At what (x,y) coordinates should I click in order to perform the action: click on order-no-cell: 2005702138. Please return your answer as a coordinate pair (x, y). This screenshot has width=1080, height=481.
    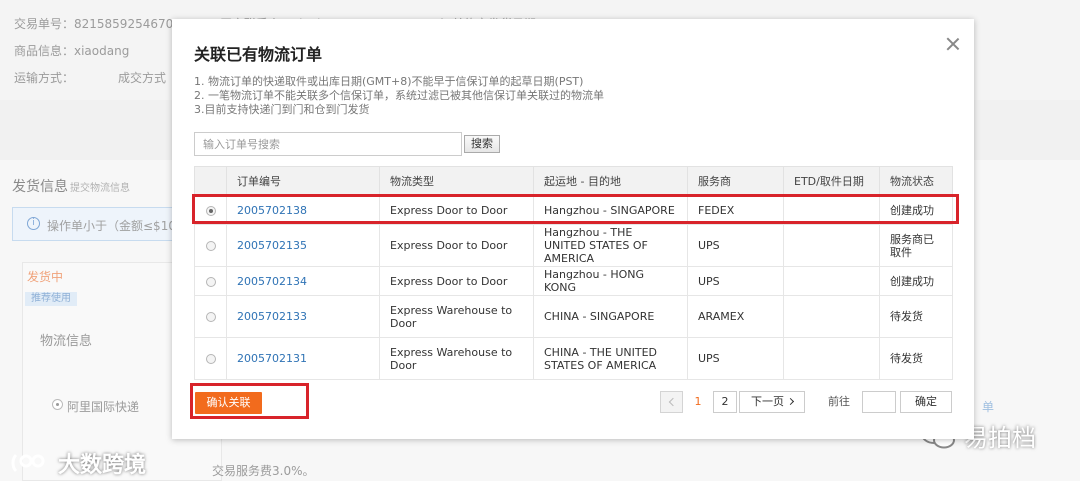
    Looking at the image, I should click on (303, 210).